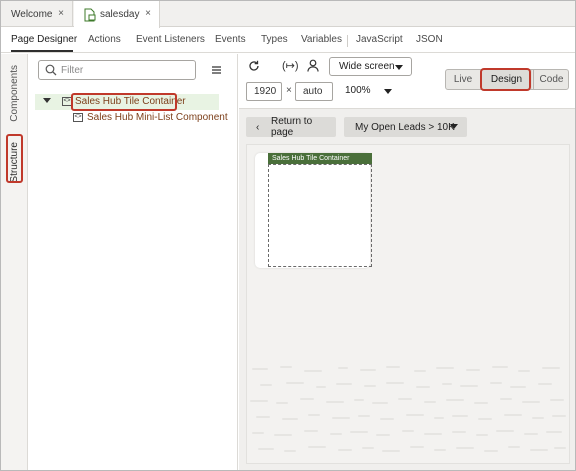  What do you see at coordinates (288, 14) in the screenshot?
I see `file-tab-bar: Welcome × salesday ×` at bounding box center [288, 14].